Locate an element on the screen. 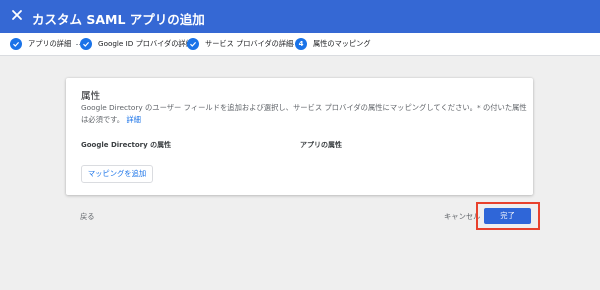  card-title: 属性 is located at coordinates (91, 96).